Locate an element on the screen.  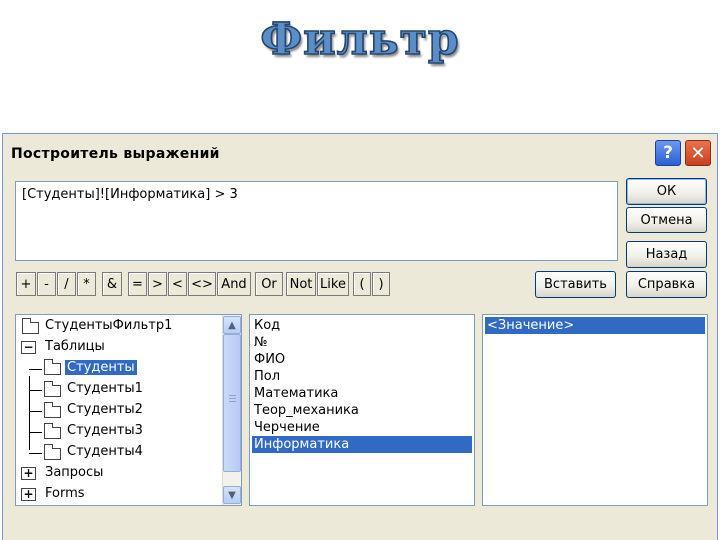
tree-item-label: Студенты1 is located at coordinates (105, 388).